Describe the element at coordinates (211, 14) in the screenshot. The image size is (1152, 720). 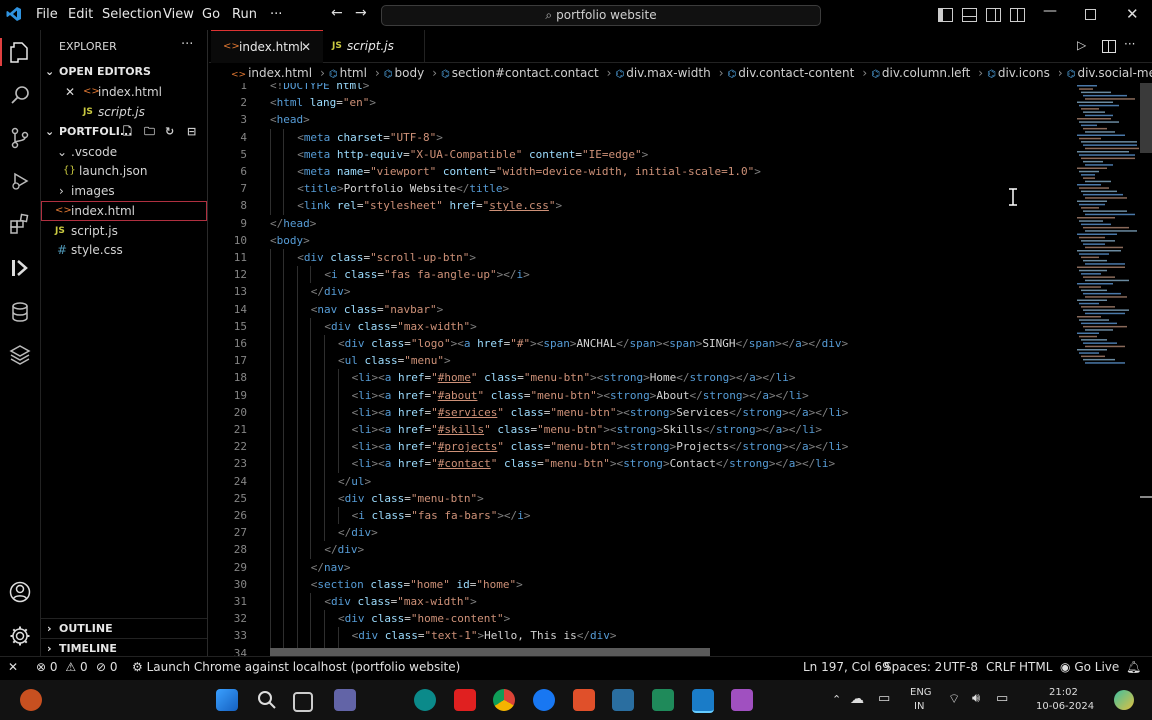
I see `menu-go: Go` at that location.